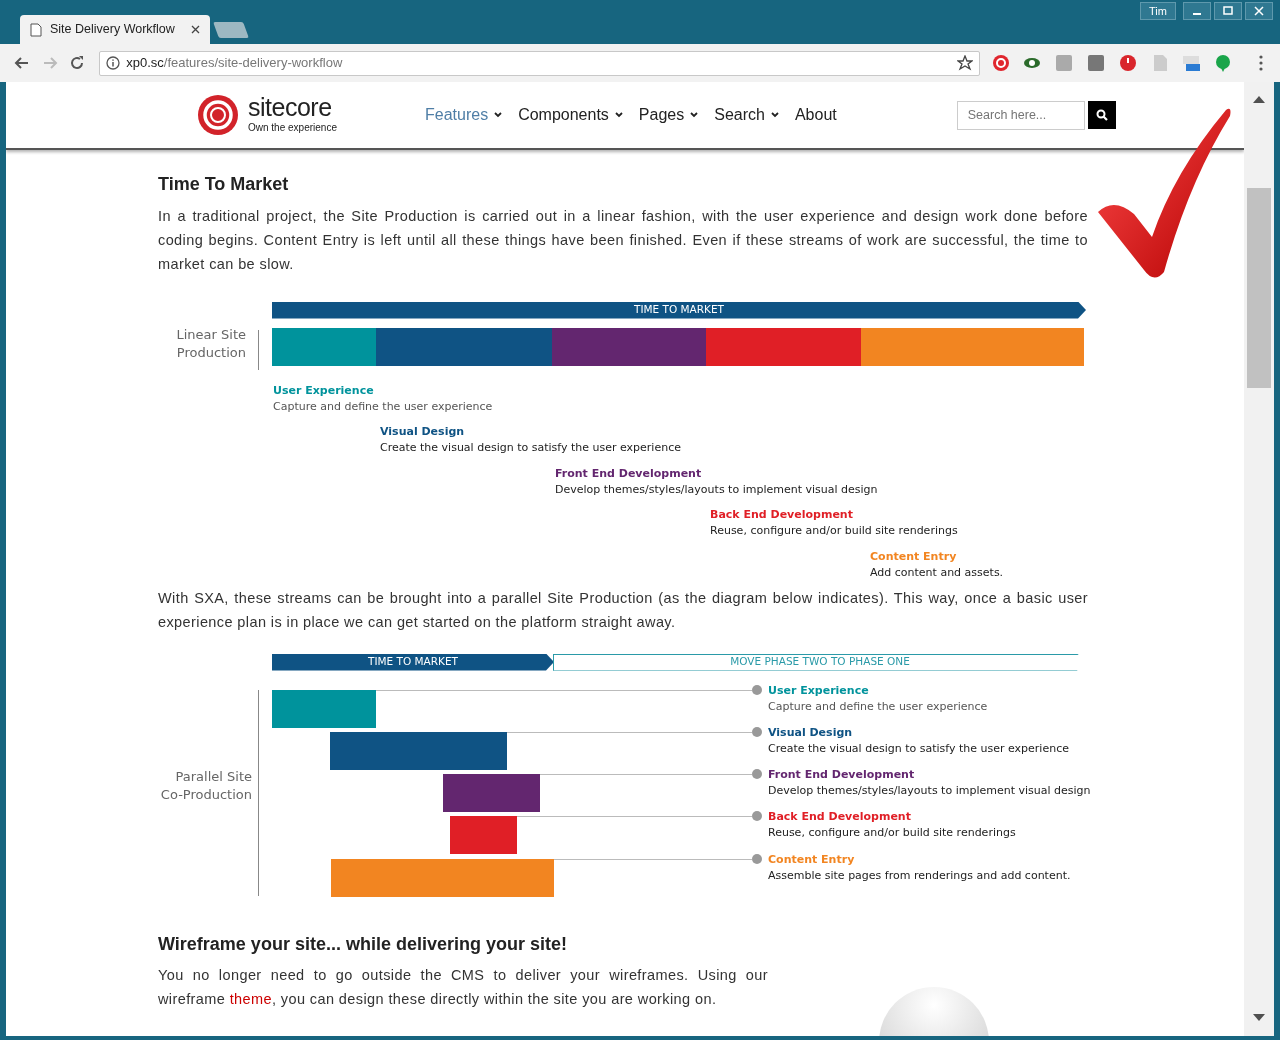 This screenshot has width=1280, height=1040. Describe the element at coordinates (292, 128) in the screenshot. I see `logo-tagline: Own the experience` at that location.